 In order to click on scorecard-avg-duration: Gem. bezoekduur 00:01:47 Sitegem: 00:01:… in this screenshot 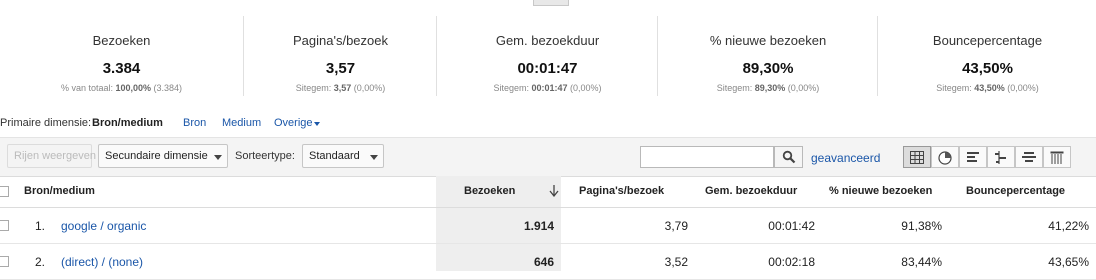, I will do `click(547, 56)`.